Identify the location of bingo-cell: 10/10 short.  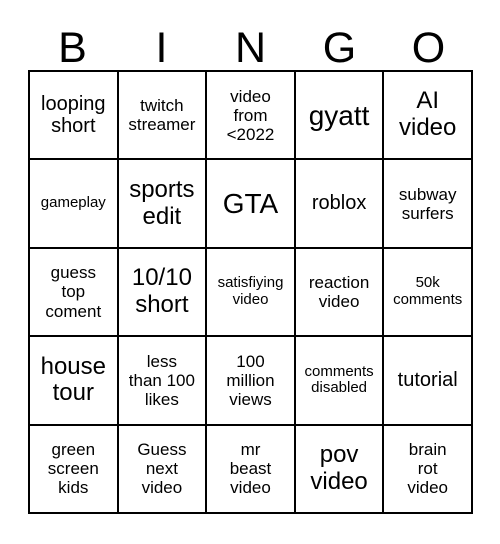
(163, 293).